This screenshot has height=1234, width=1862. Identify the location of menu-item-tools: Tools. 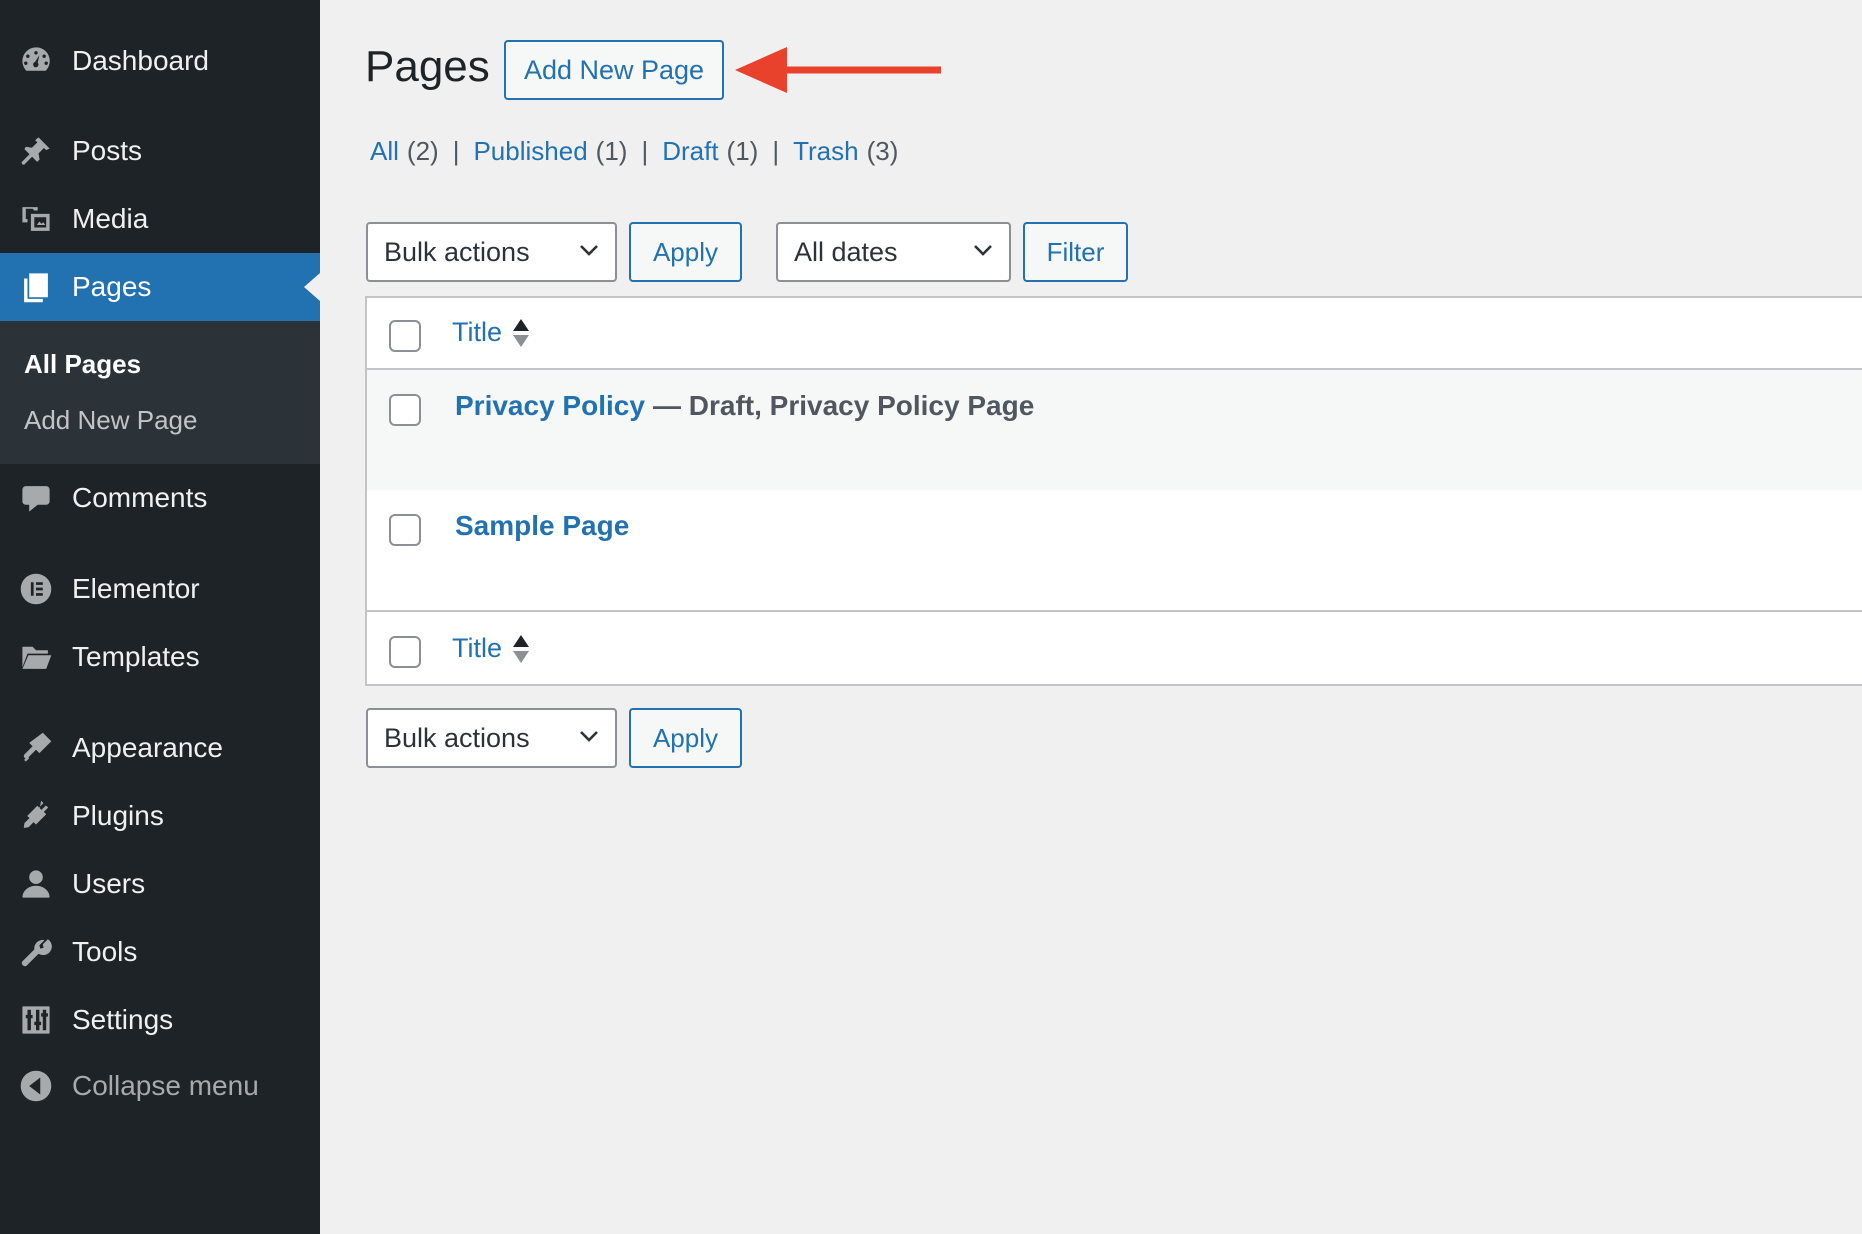
(160, 952).